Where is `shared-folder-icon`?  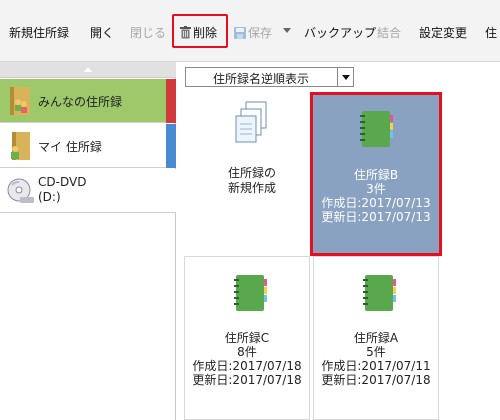 shared-folder-icon is located at coordinates (20, 101).